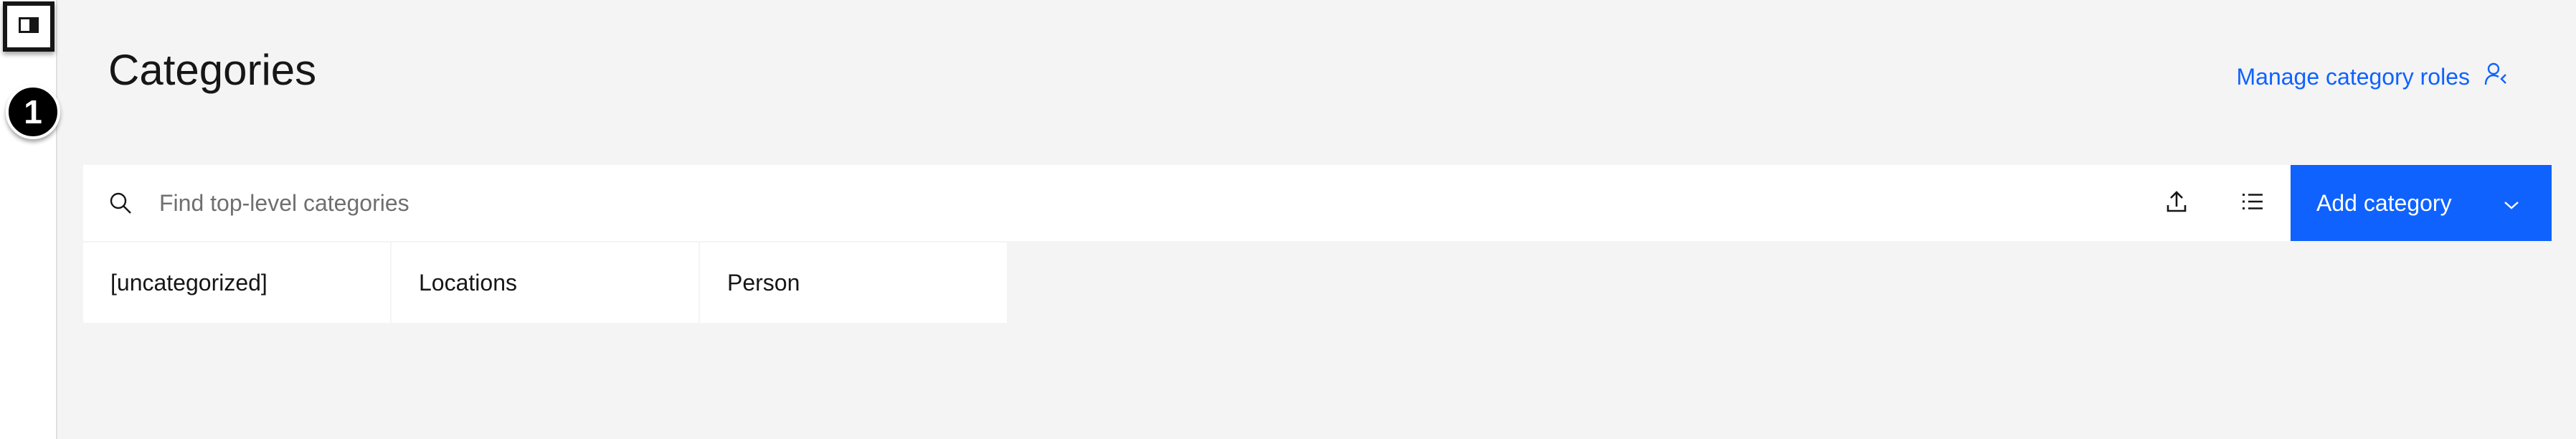 The height and width of the screenshot is (439, 2576). I want to click on search-input, so click(1148, 203).